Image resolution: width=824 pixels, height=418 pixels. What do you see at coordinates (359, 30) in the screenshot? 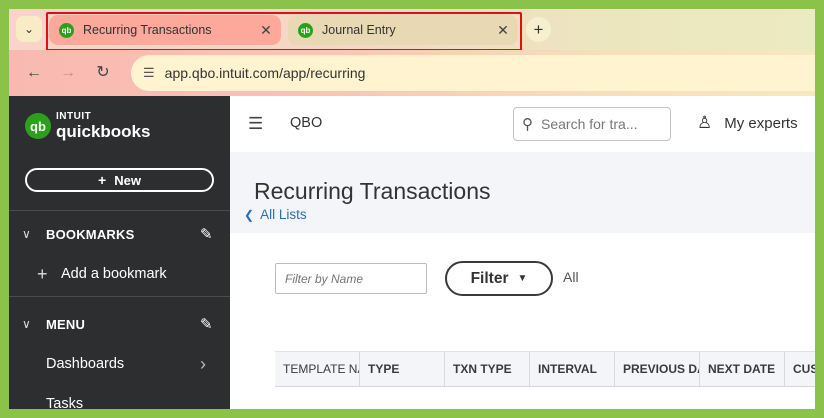
I see `tab-label: Journal Entry` at bounding box center [359, 30].